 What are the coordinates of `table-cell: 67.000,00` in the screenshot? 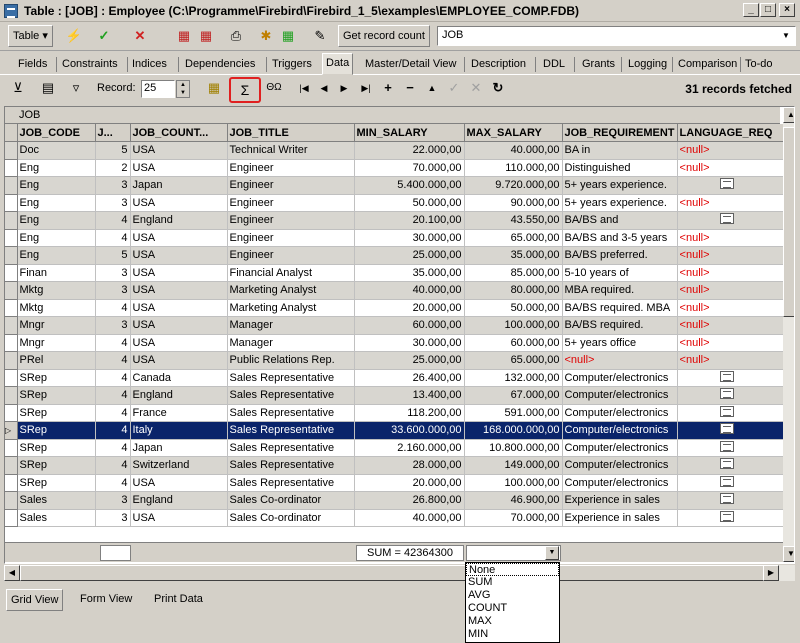 It's located at (513, 395).